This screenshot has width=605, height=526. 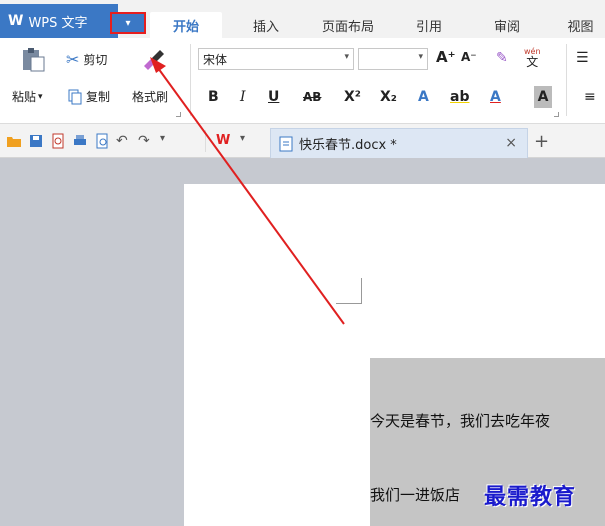 I want to click on text-effect-button: A, so click(x=423, y=97).